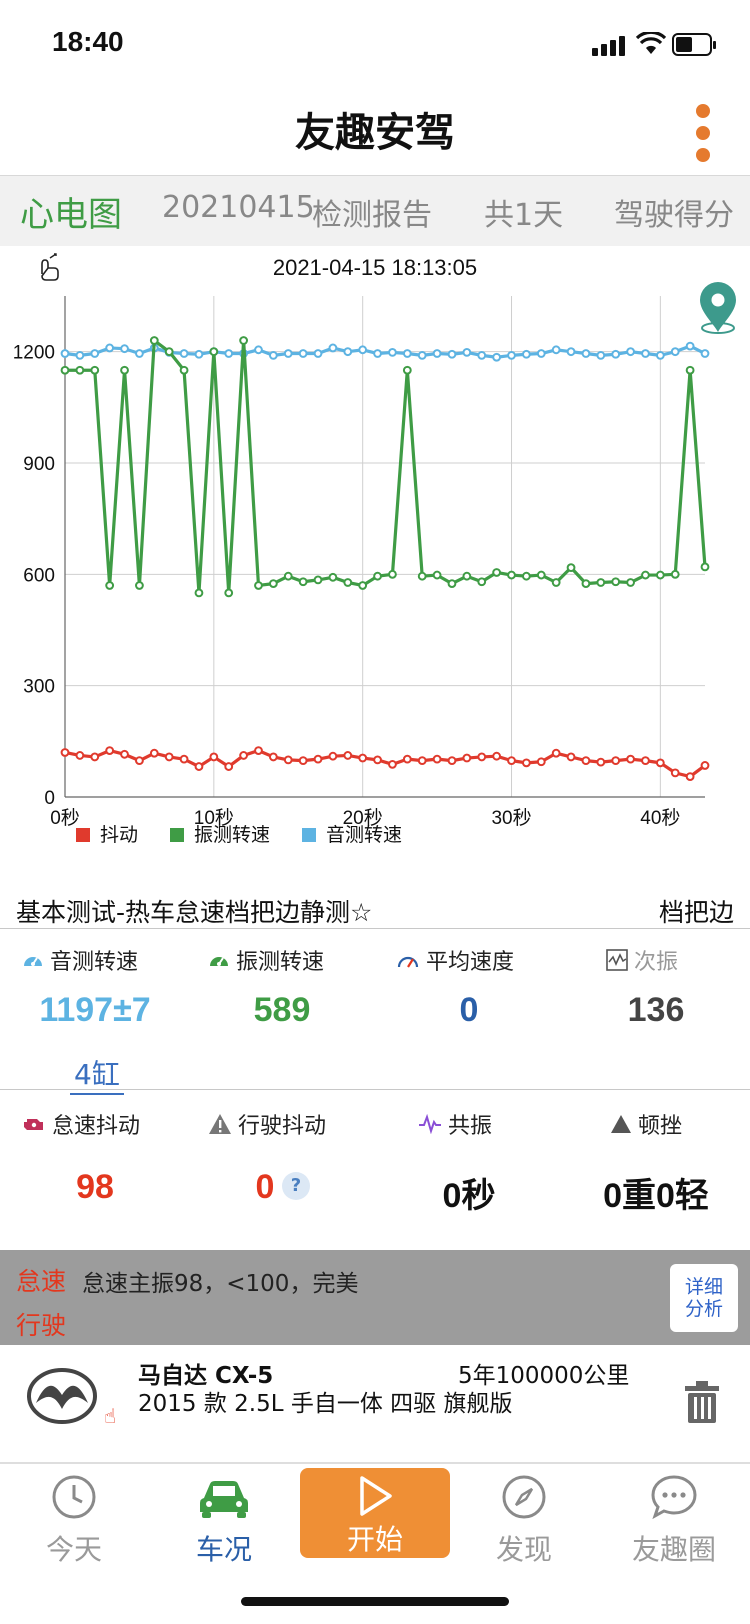 The width and height of the screenshot is (750, 1624). What do you see at coordinates (621, 1124) in the screenshot?
I see `triangle-icon` at bounding box center [621, 1124].